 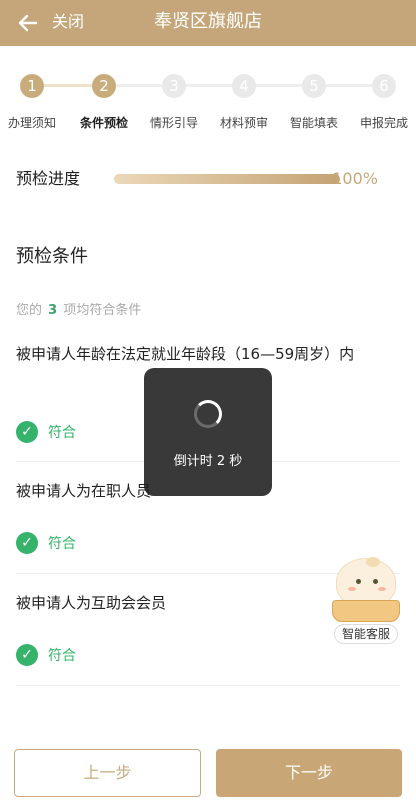 I want to click on page-title: 奉贤区旗舰店, so click(x=208, y=21).